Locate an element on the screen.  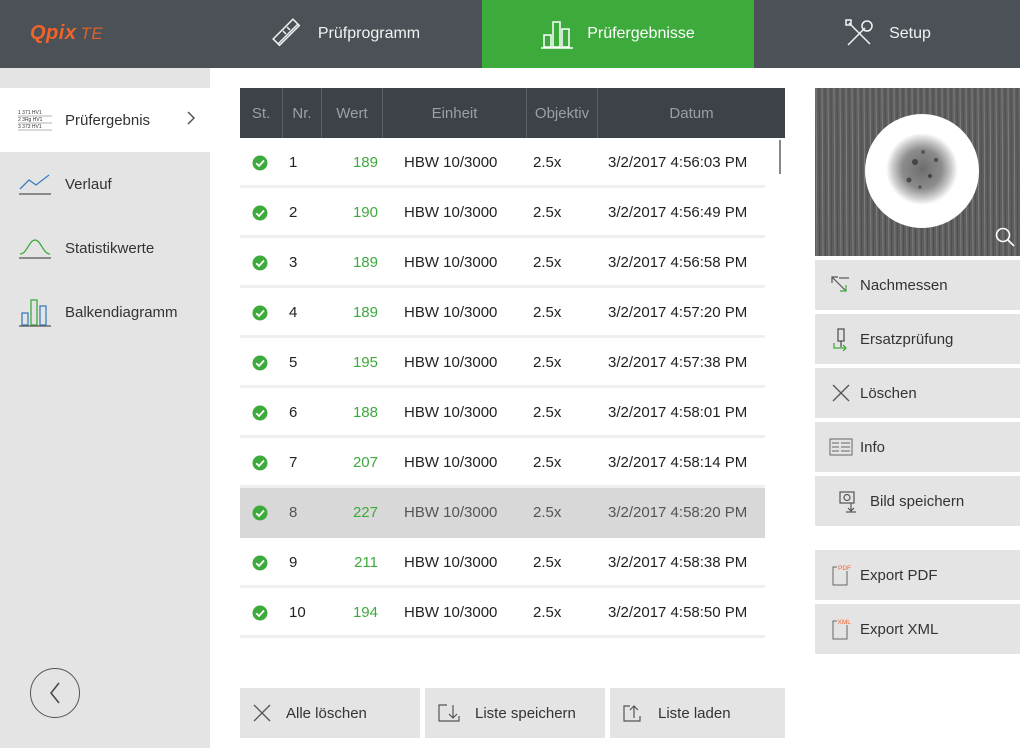
cell-nr: 6 is located at coordinates (293, 412).